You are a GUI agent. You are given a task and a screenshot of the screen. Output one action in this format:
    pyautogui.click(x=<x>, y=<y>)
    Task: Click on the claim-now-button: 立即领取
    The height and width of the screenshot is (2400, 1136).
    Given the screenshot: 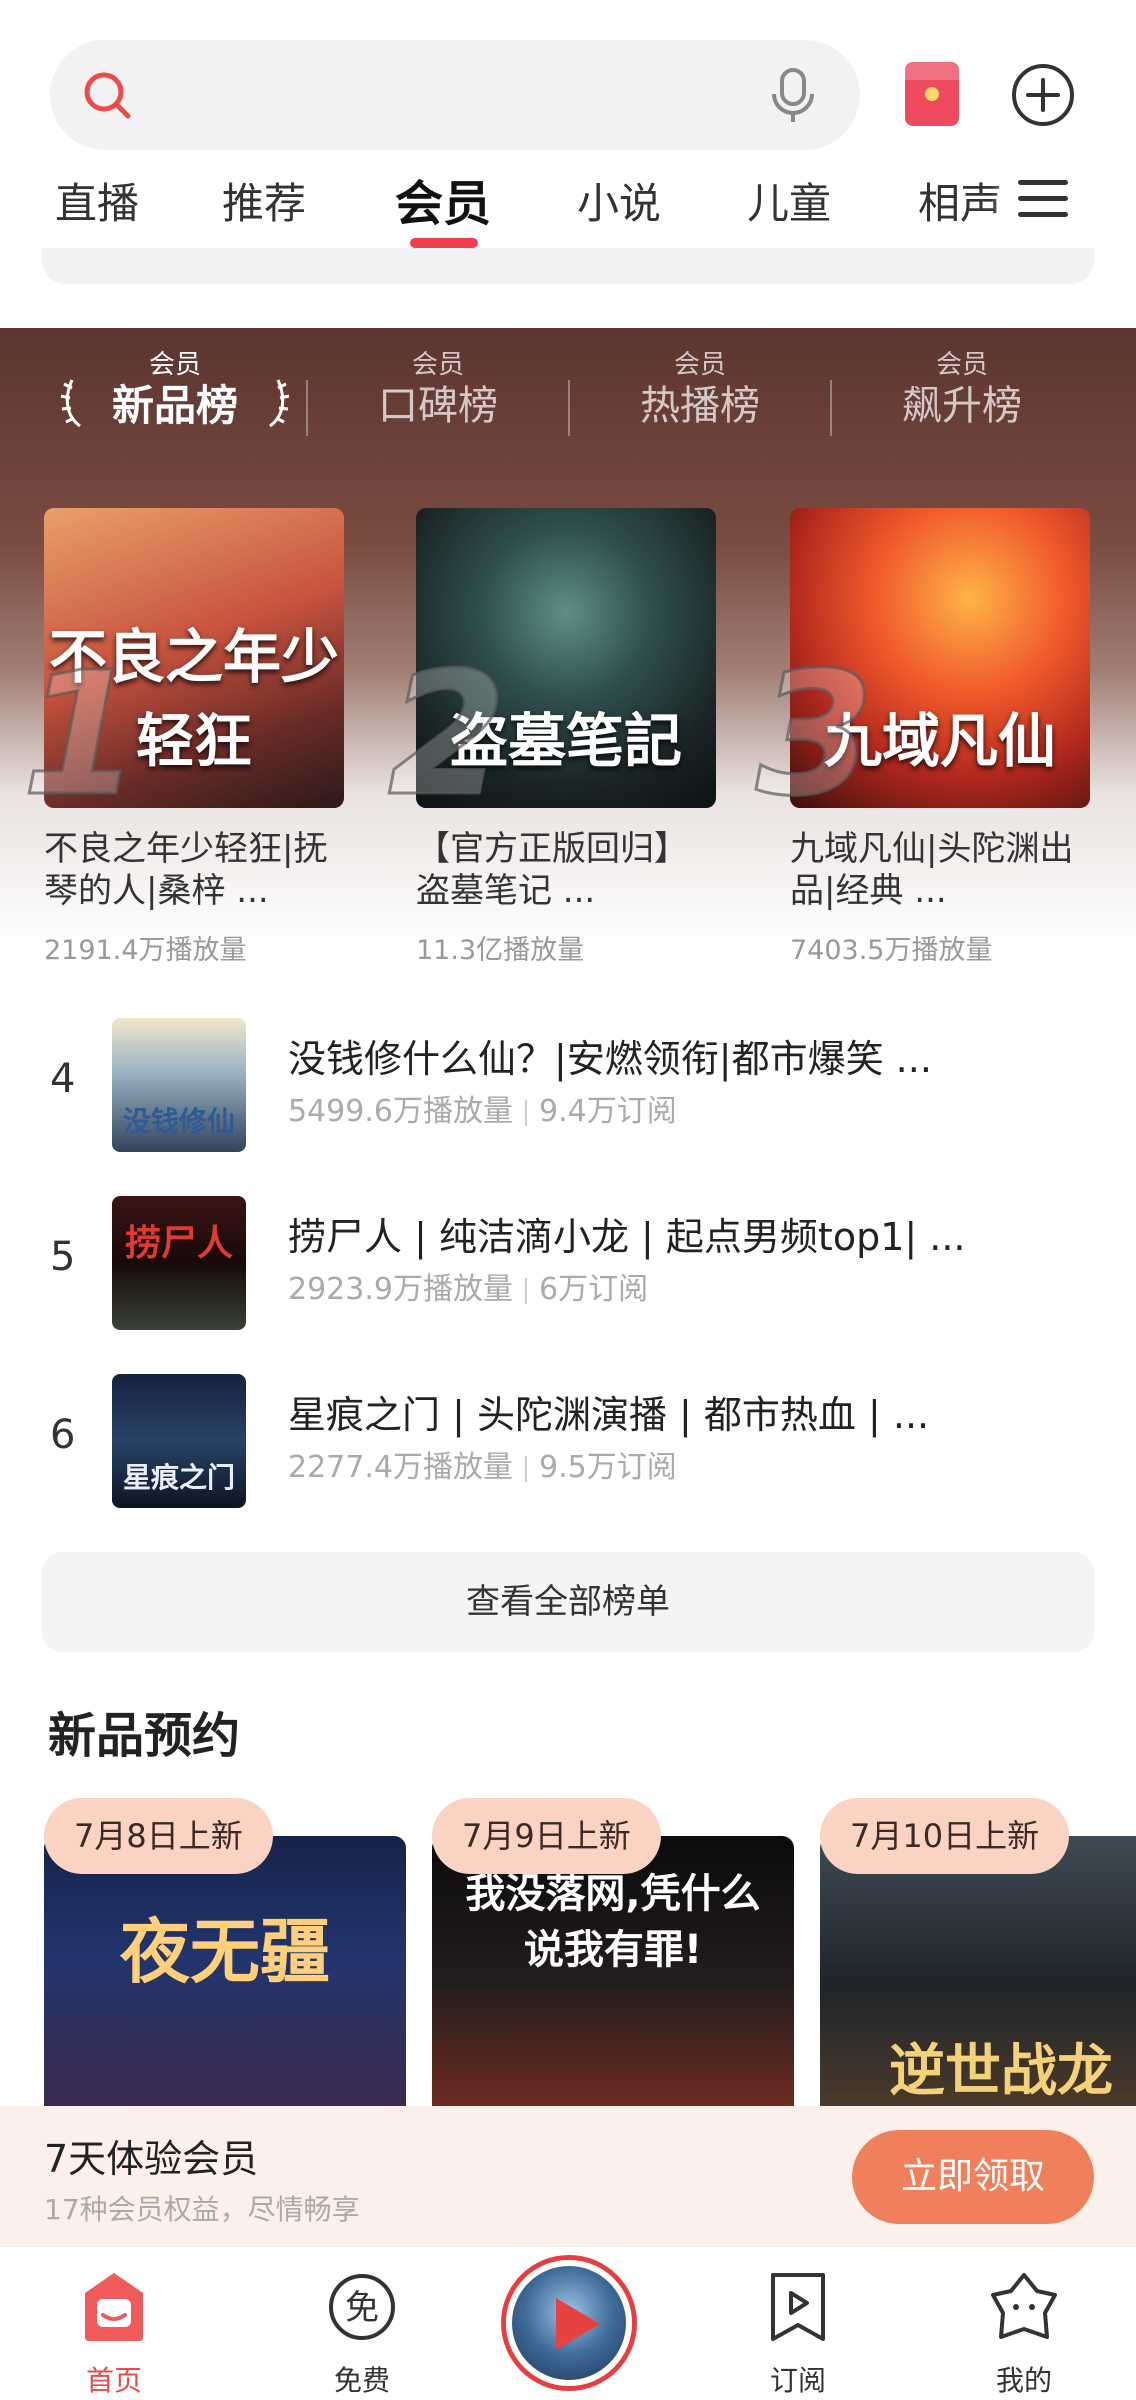 What is the action you would take?
    pyautogui.click(x=973, y=2177)
    